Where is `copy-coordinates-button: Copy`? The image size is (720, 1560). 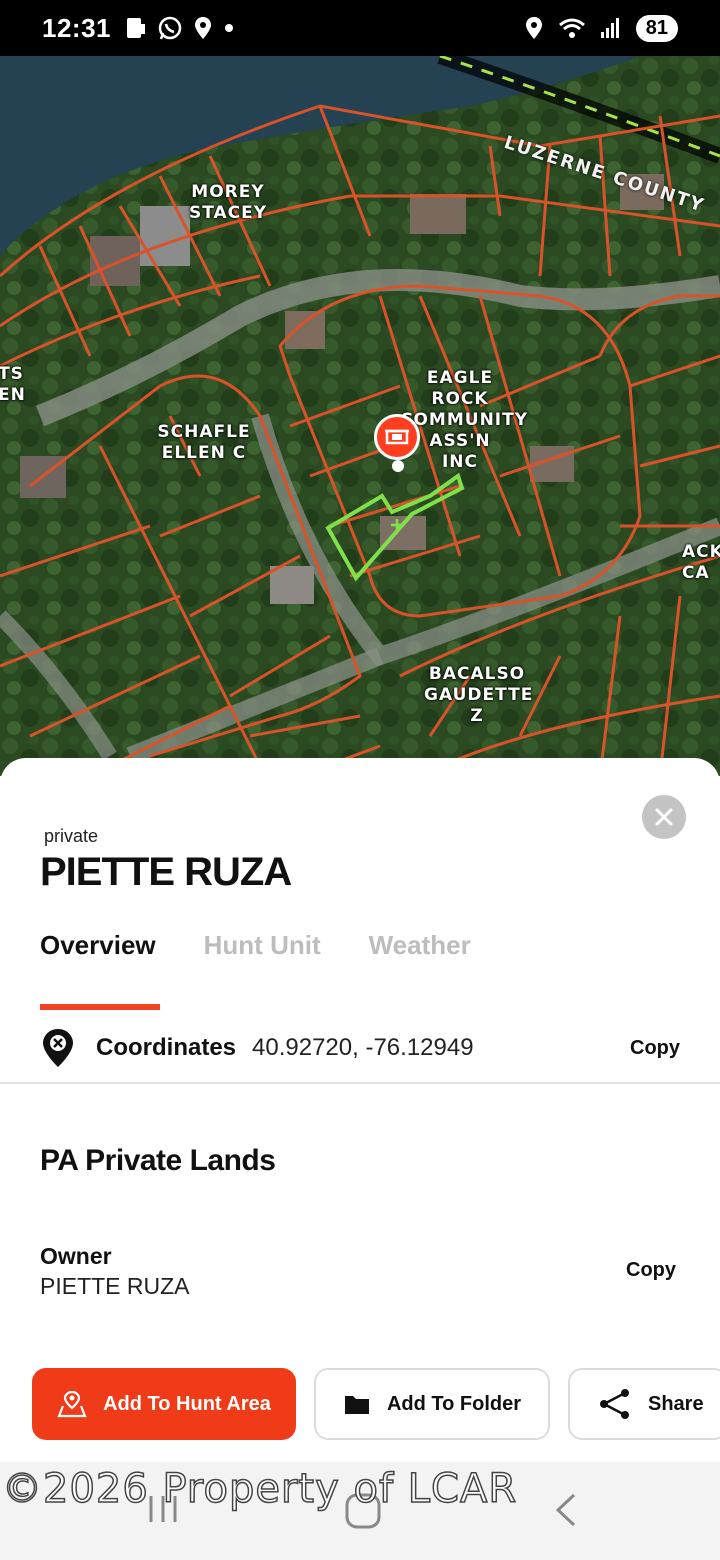
copy-coordinates-button: Copy is located at coordinates (655, 1048).